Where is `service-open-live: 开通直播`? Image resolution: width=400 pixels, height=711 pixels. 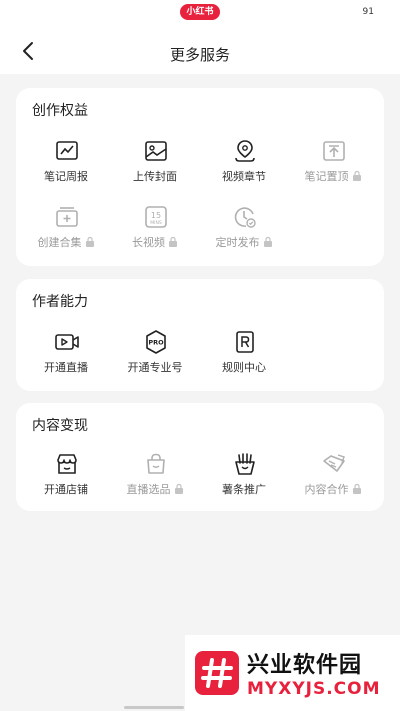 service-open-live: 开通直播 is located at coordinates (66, 359).